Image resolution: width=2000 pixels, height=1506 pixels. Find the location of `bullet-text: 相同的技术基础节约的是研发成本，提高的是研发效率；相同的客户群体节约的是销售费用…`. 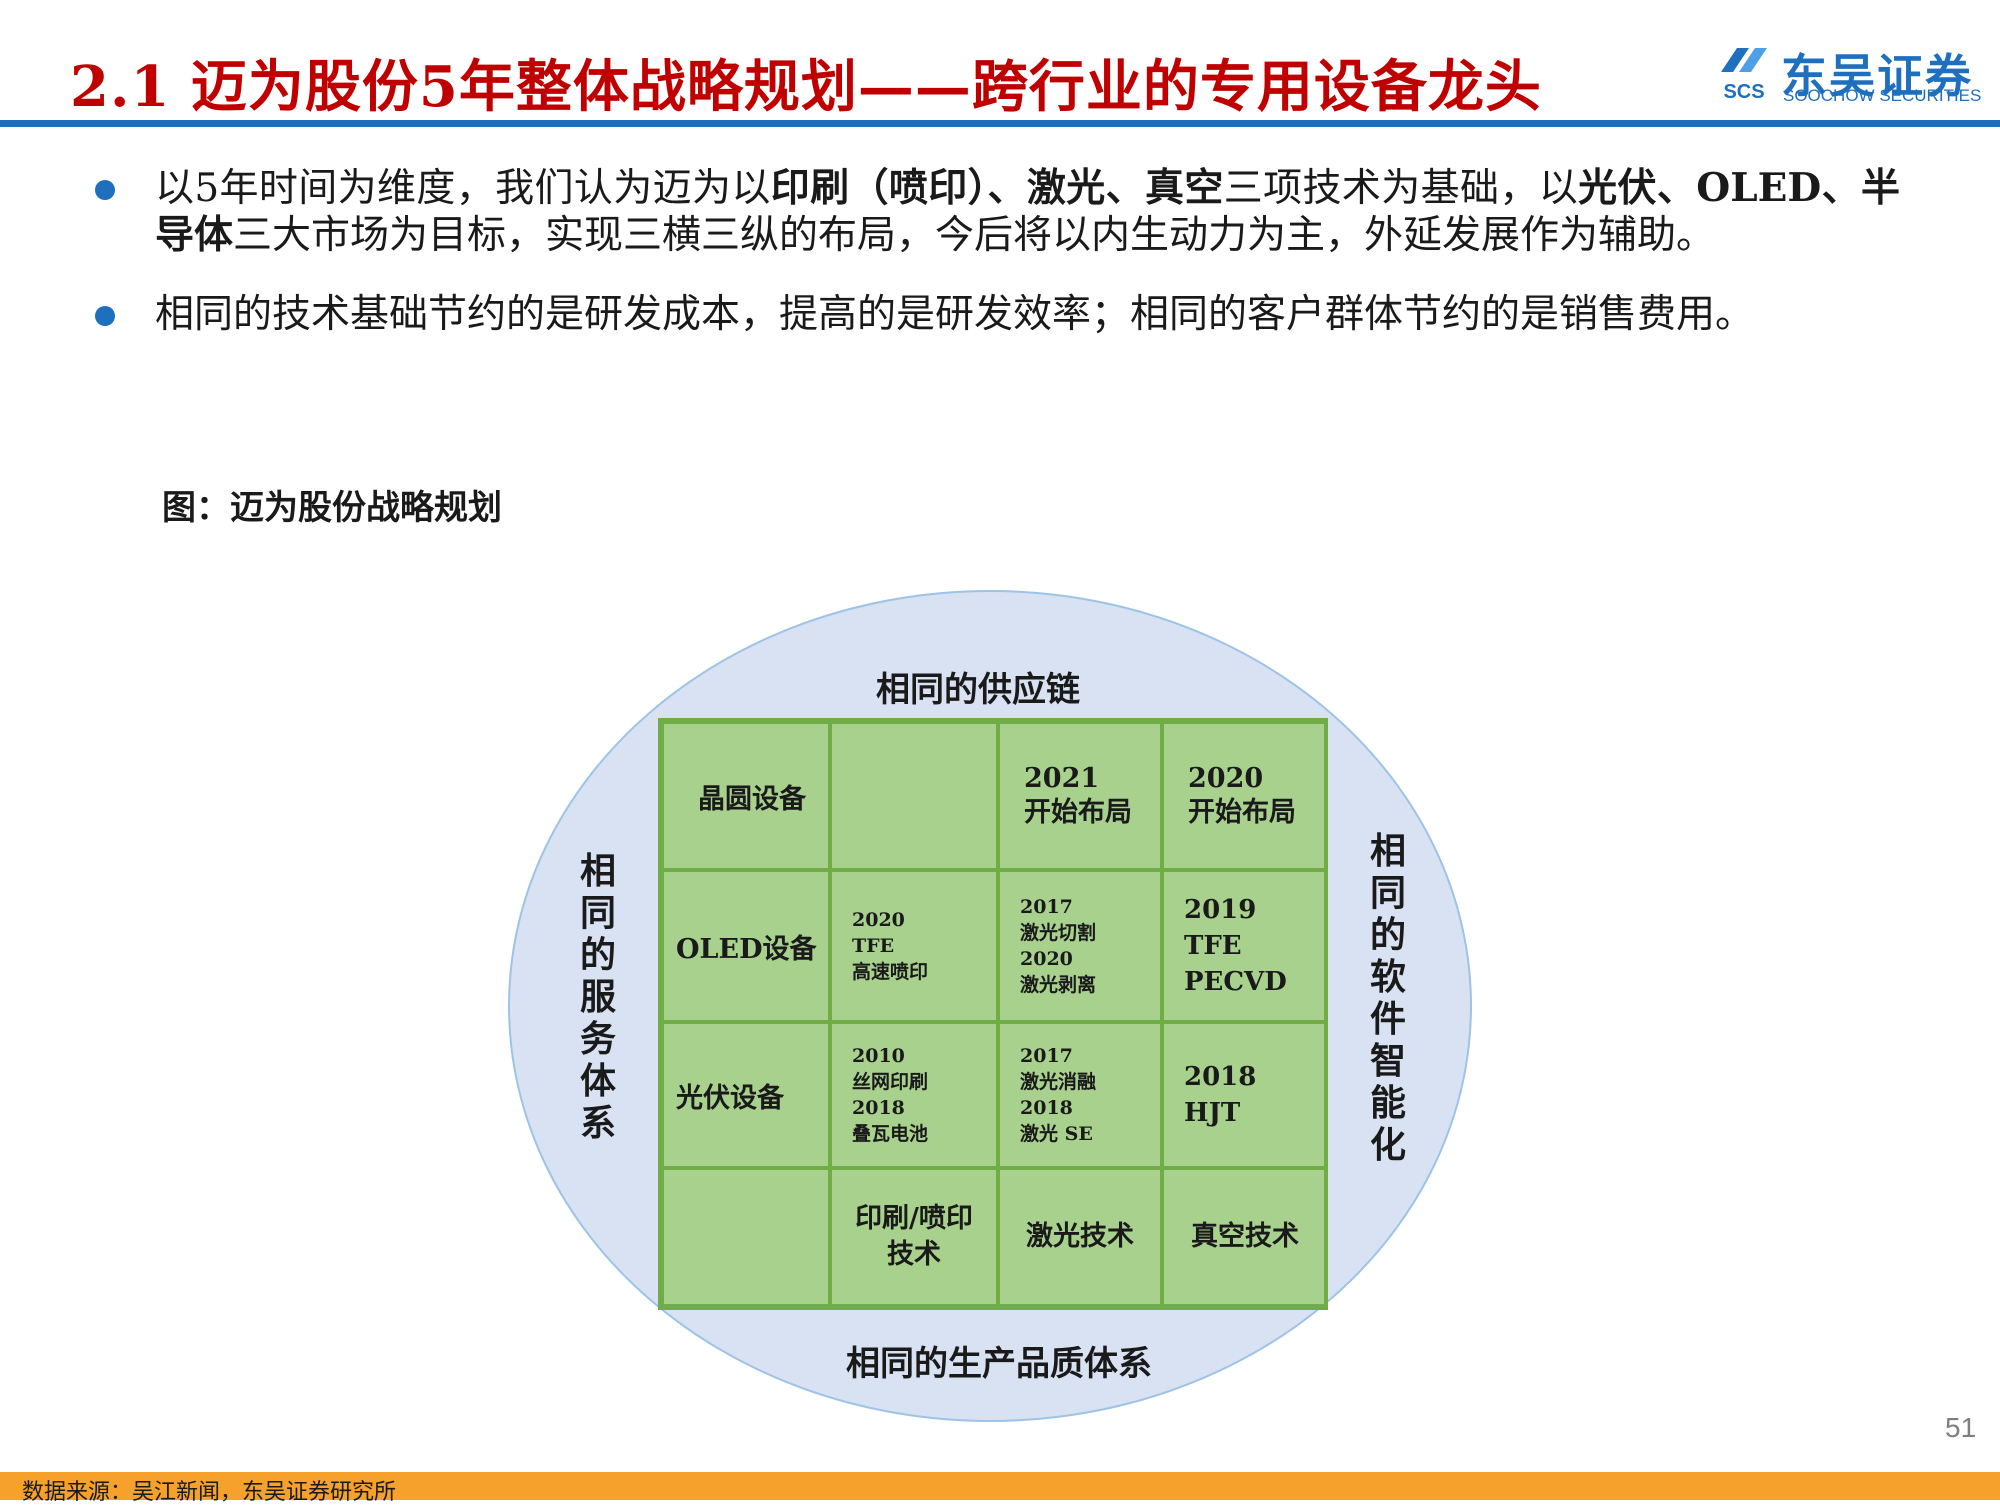

bullet-text: 相同的技术基础节约的是研发成本，提高的是研发效率；相同的客户群体节约的是销售费用… is located at coordinates (955, 314).